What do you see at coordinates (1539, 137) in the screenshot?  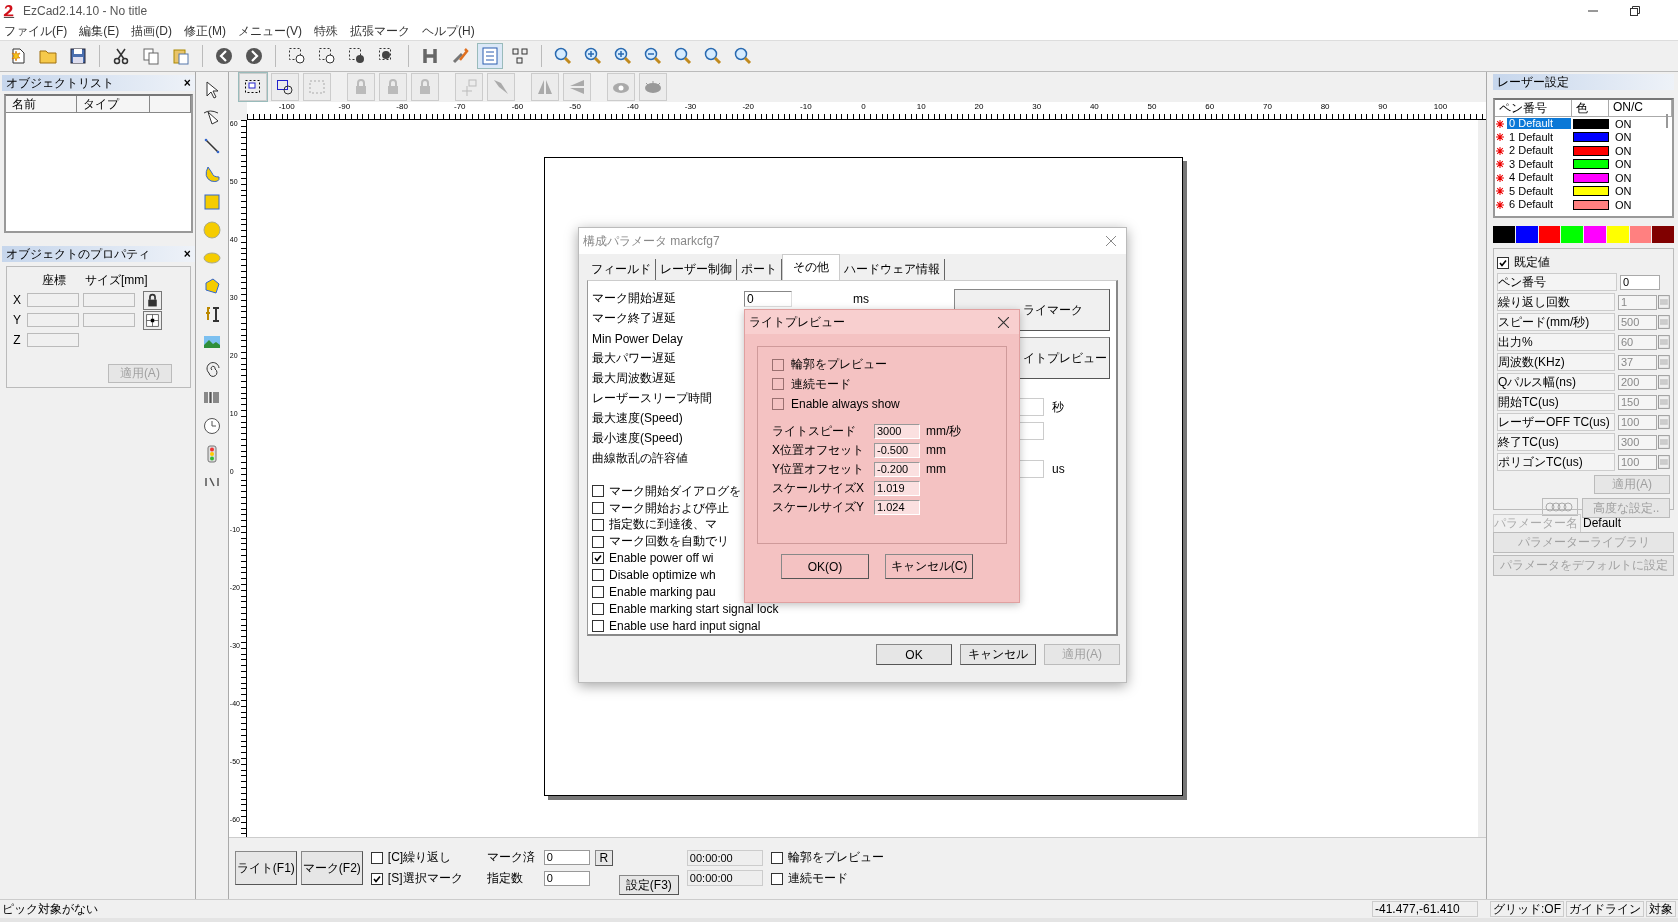 I see `pen-name: 1 Default` at bounding box center [1539, 137].